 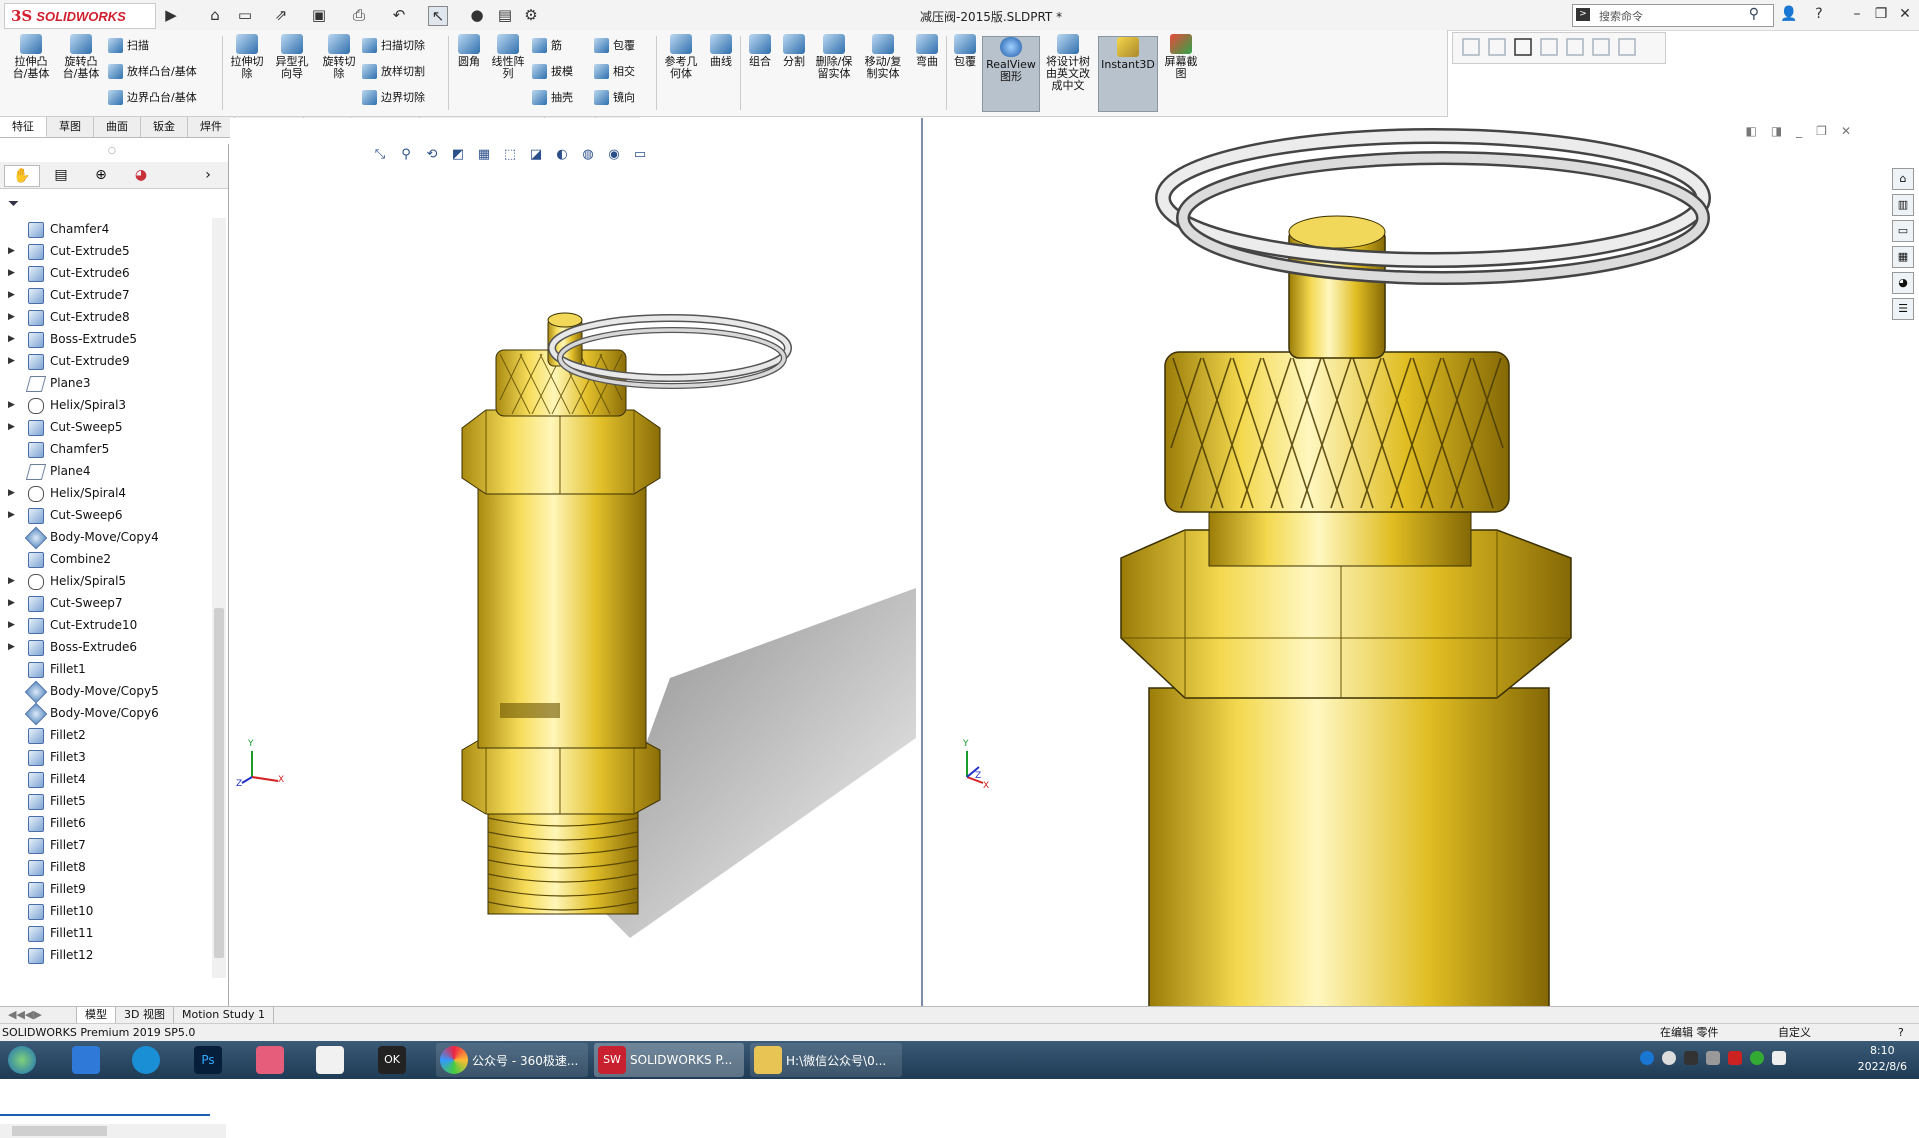 I want to click on viewport-prev-icon: ◧, so click(x=1750, y=131).